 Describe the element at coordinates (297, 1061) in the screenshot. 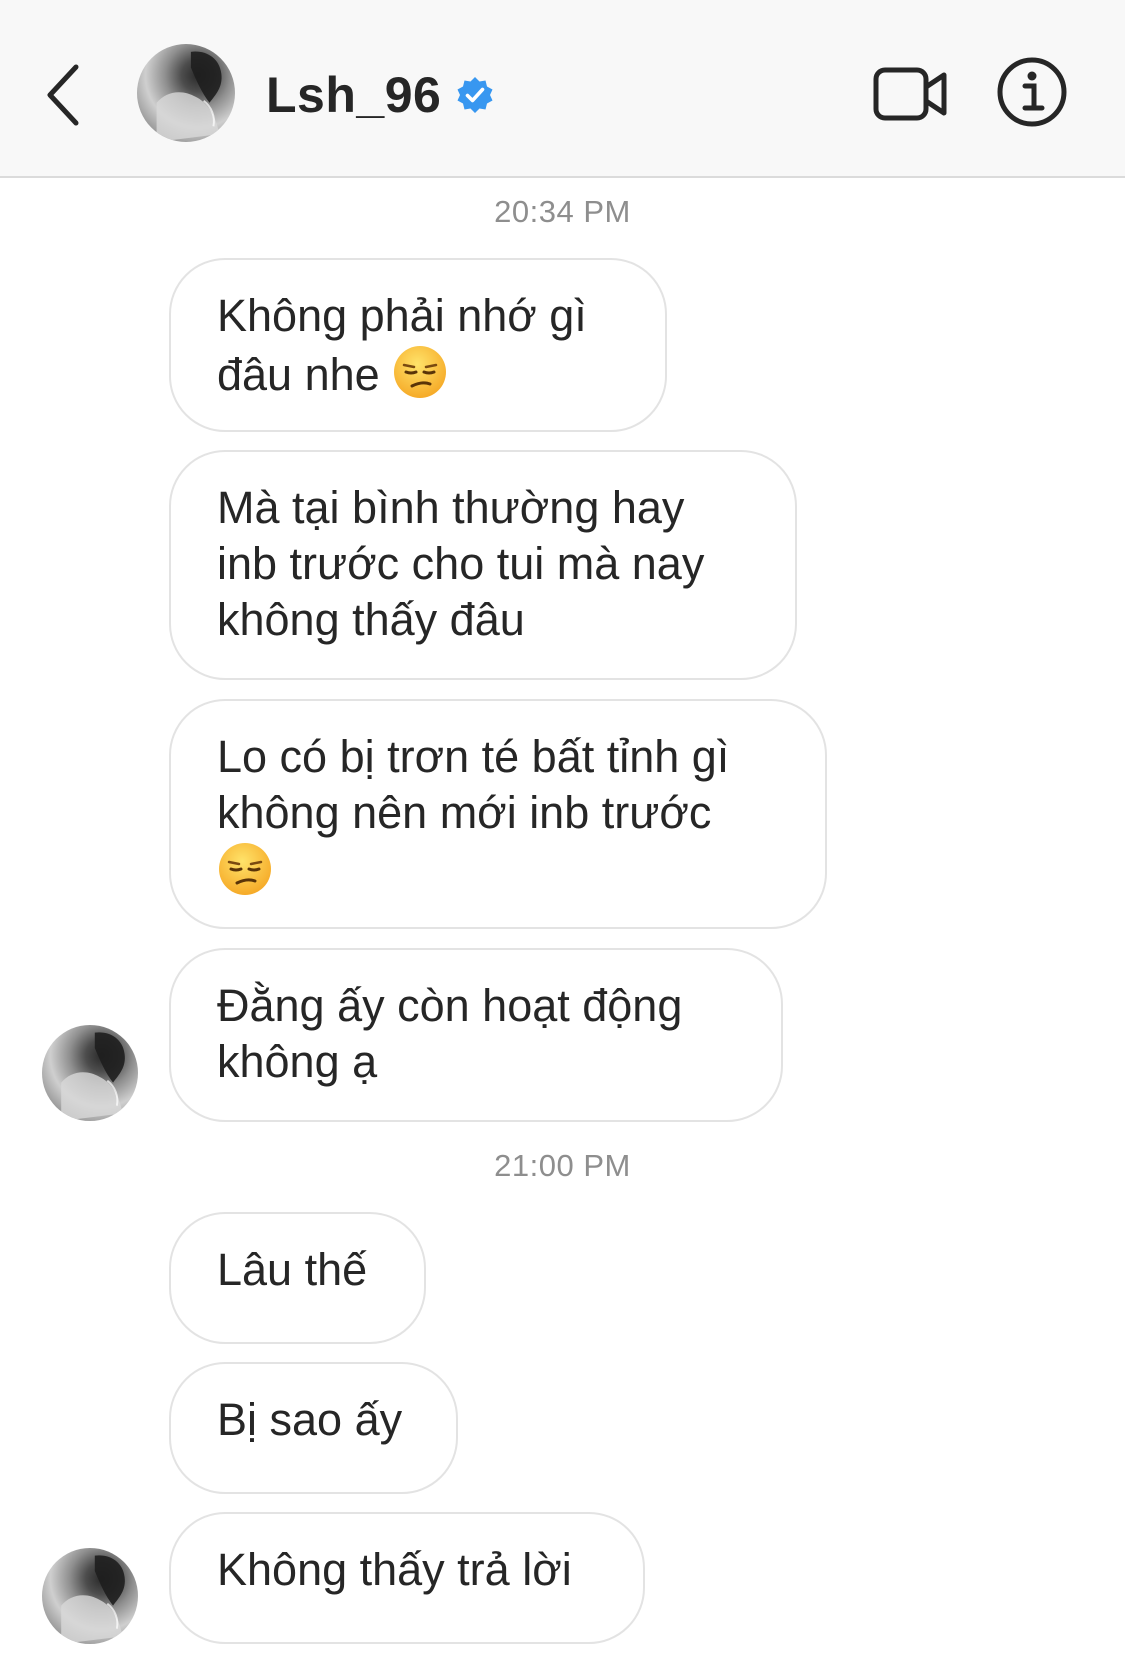

I see `message-text: không ạ` at that location.